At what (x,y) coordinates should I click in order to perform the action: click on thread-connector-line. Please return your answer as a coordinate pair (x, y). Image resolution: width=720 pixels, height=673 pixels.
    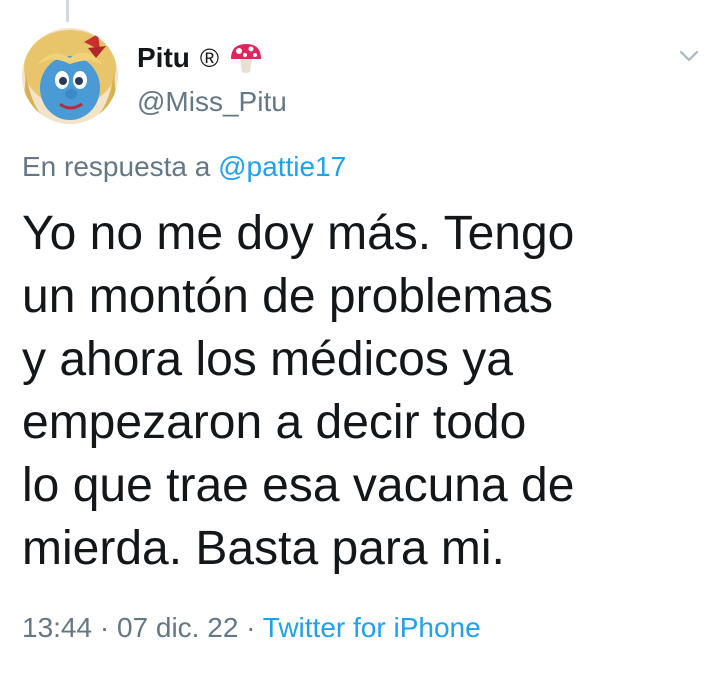
    Looking at the image, I should click on (67, 11).